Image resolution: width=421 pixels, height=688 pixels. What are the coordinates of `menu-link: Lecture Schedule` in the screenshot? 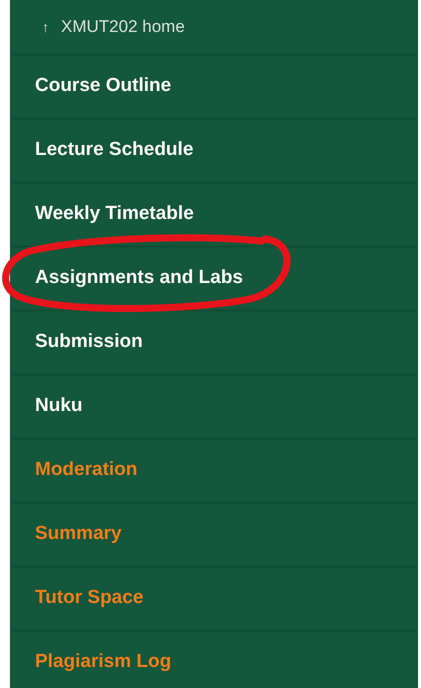 It's located at (114, 150).